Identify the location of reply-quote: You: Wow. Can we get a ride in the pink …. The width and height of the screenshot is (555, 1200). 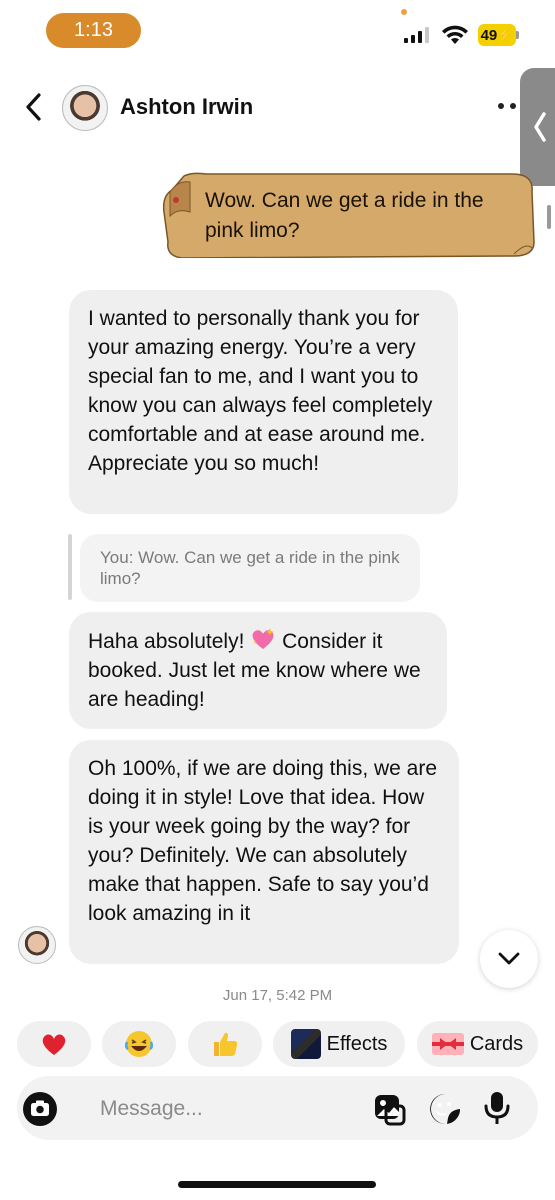
(250, 568).